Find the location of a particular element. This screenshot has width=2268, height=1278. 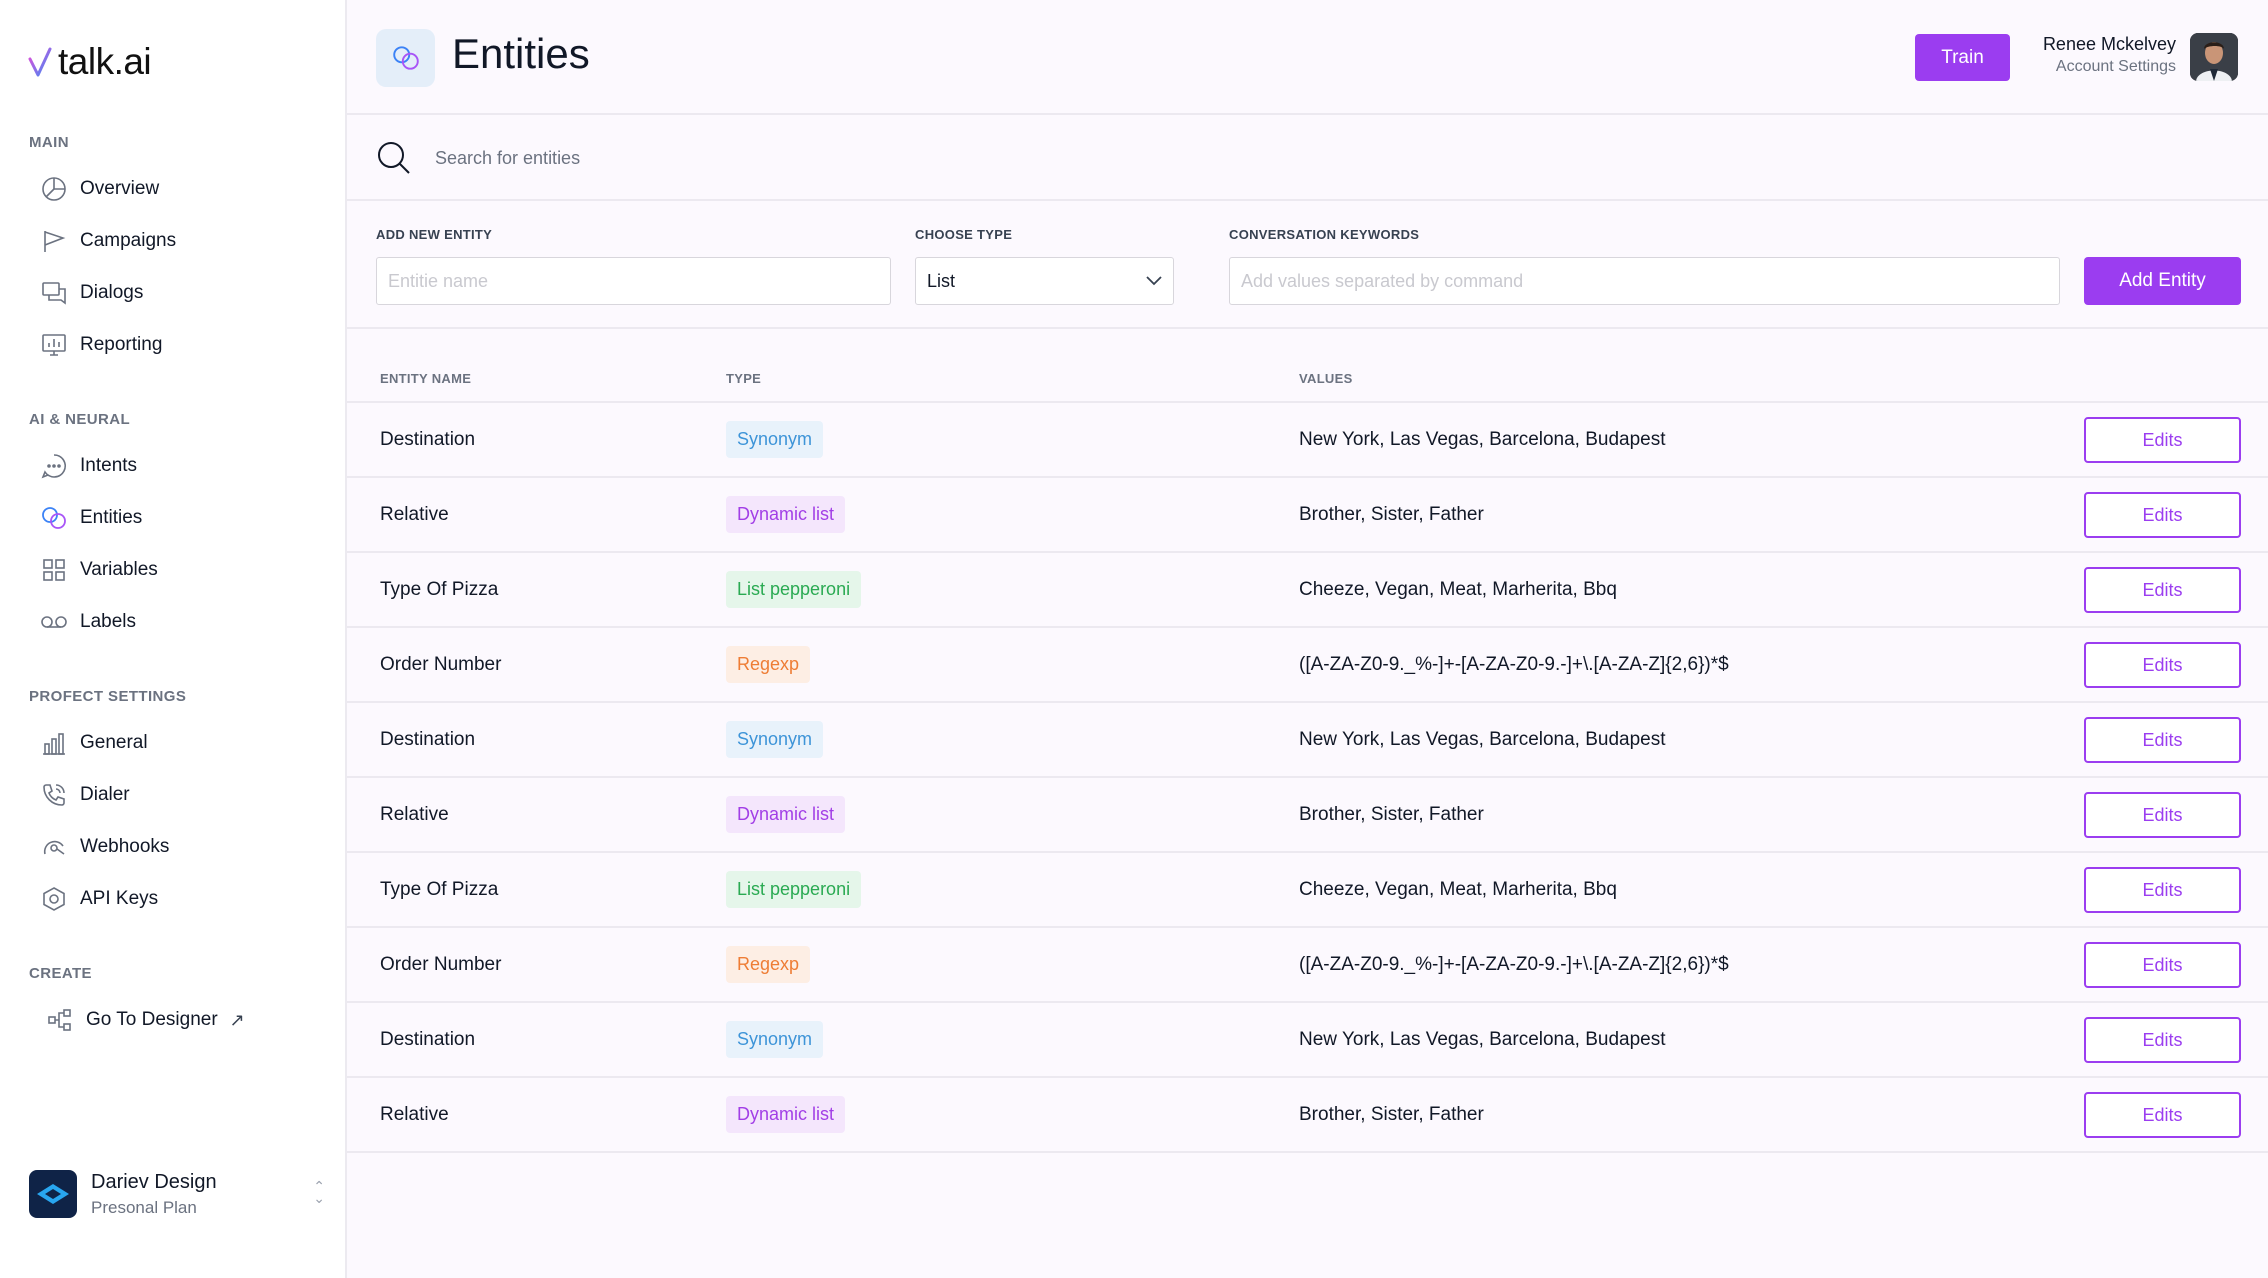

section-title-create: CREATE is located at coordinates (60, 973).